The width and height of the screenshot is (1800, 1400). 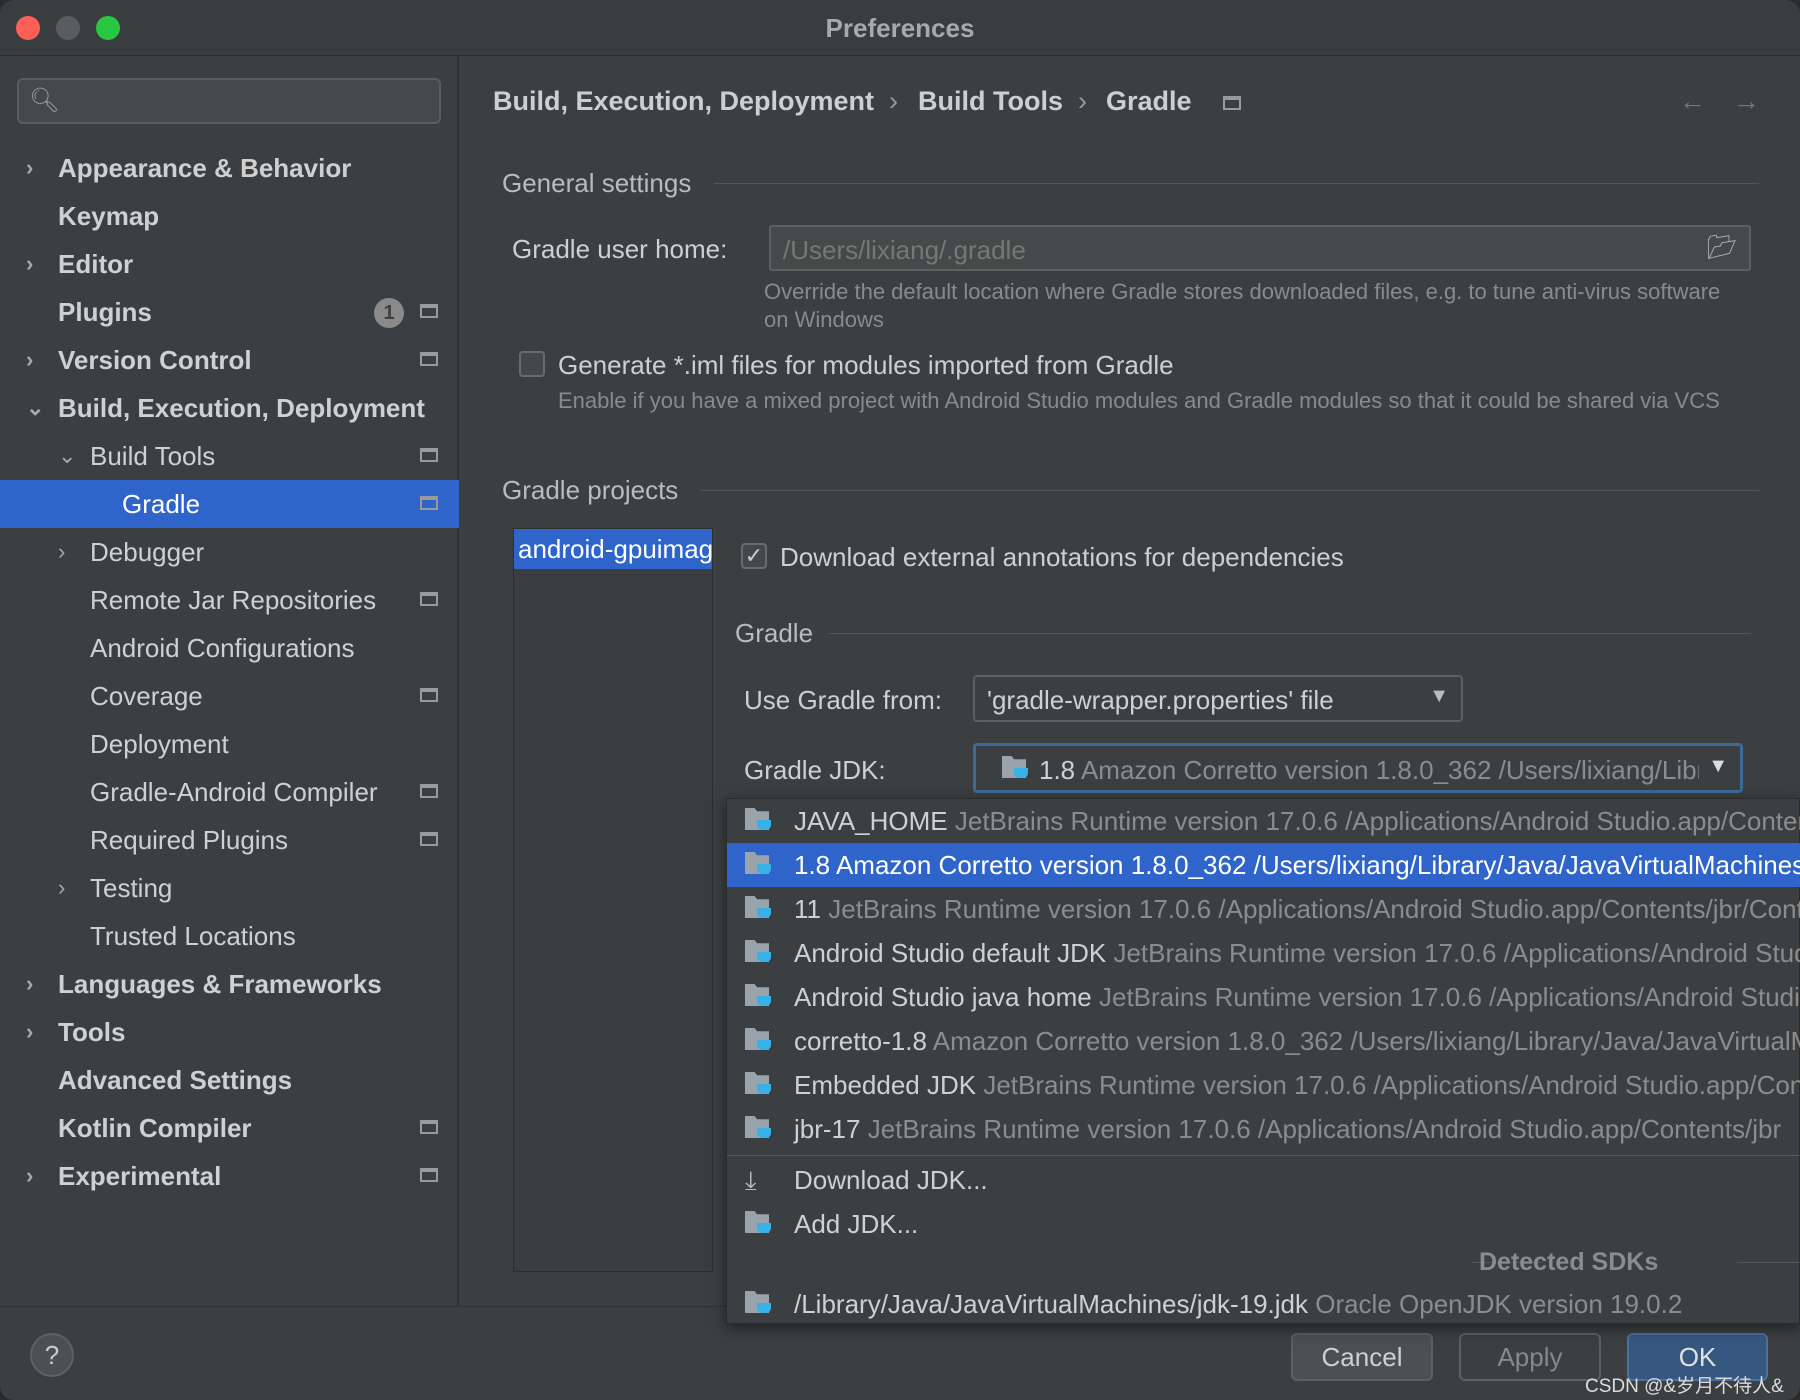 I want to click on jdk-option-name: Android Studio java home, so click(x=943, y=997).